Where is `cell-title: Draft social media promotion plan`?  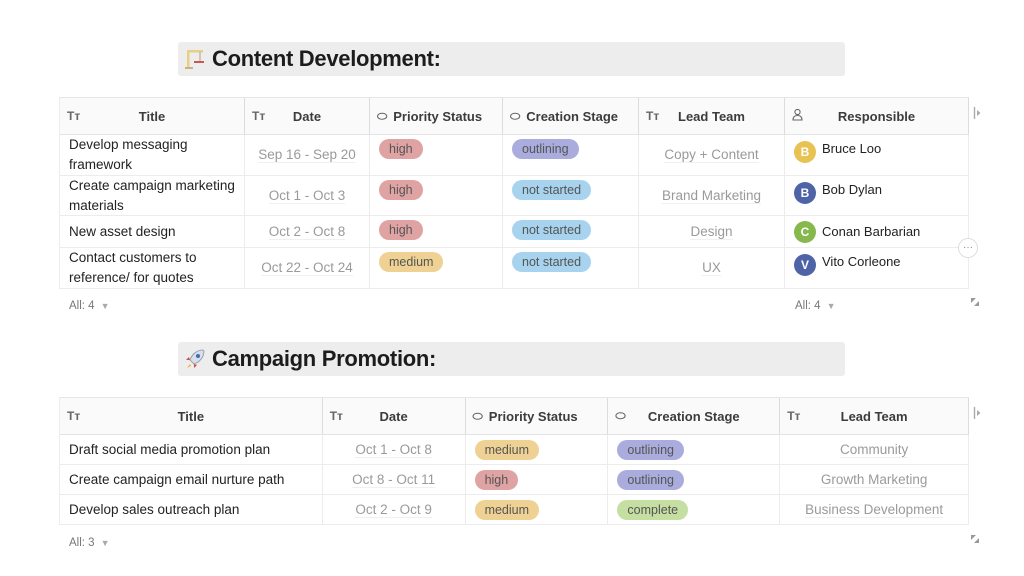 cell-title: Draft social media promotion plan is located at coordinates (191, 449).